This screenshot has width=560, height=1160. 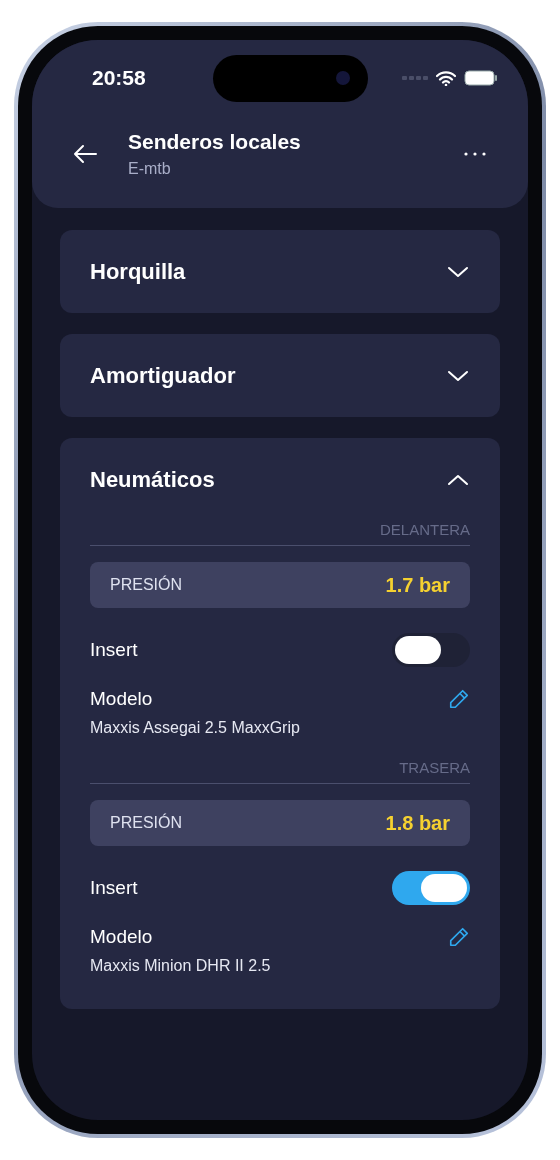 What do you see at coordinates (163, 375) in the screenshot?
I see `accordion-title: Amortiguador` at bounding box center [163, 375].